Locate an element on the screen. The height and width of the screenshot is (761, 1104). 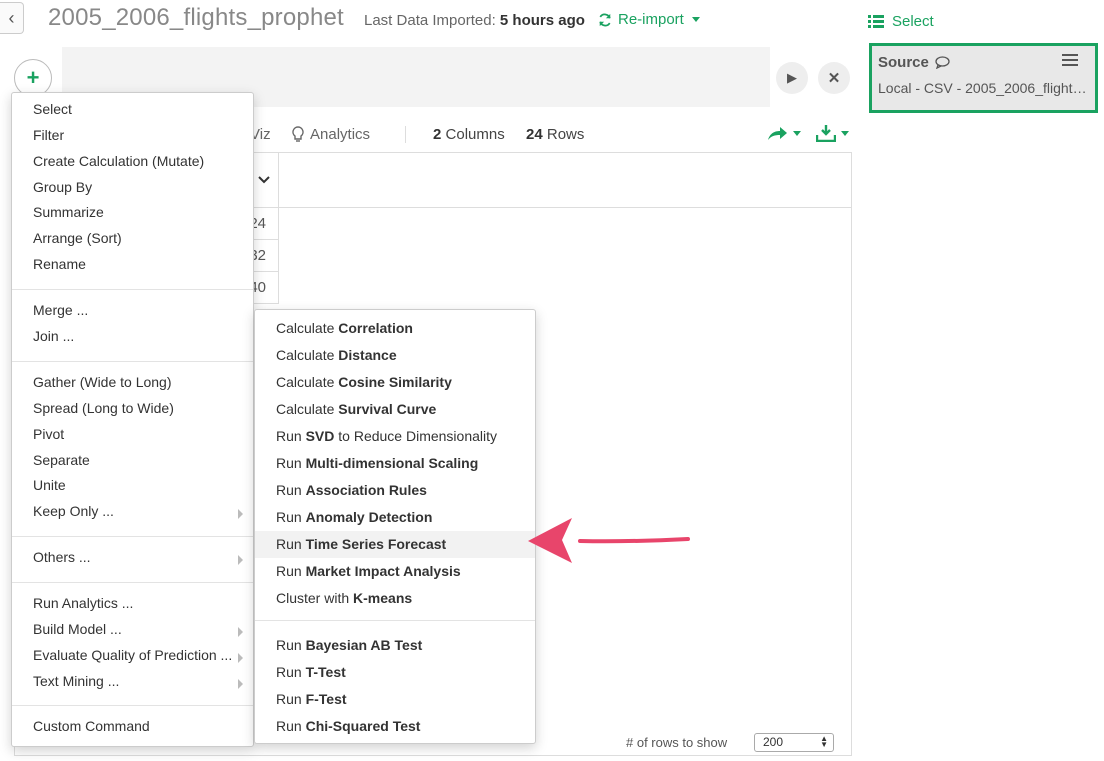
analytics-menu-item: Calculate Cosine Similarity is located at coordinates (395, 382).